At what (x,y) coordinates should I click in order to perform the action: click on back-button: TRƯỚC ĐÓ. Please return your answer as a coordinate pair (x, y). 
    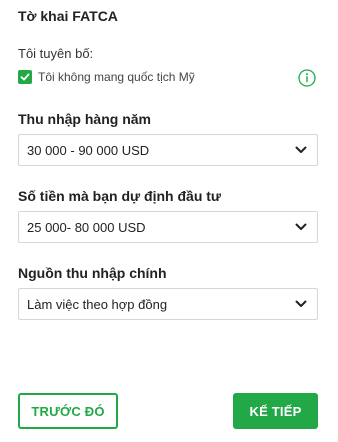
    Looking at the image, I should click on (68, 411).